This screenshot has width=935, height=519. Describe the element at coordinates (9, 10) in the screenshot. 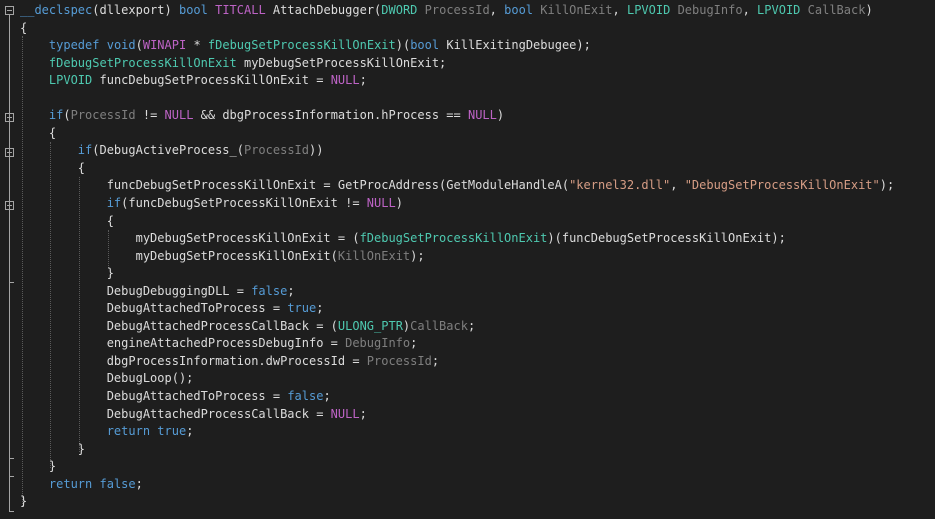

I see `collapse-minus-icon` at that location.